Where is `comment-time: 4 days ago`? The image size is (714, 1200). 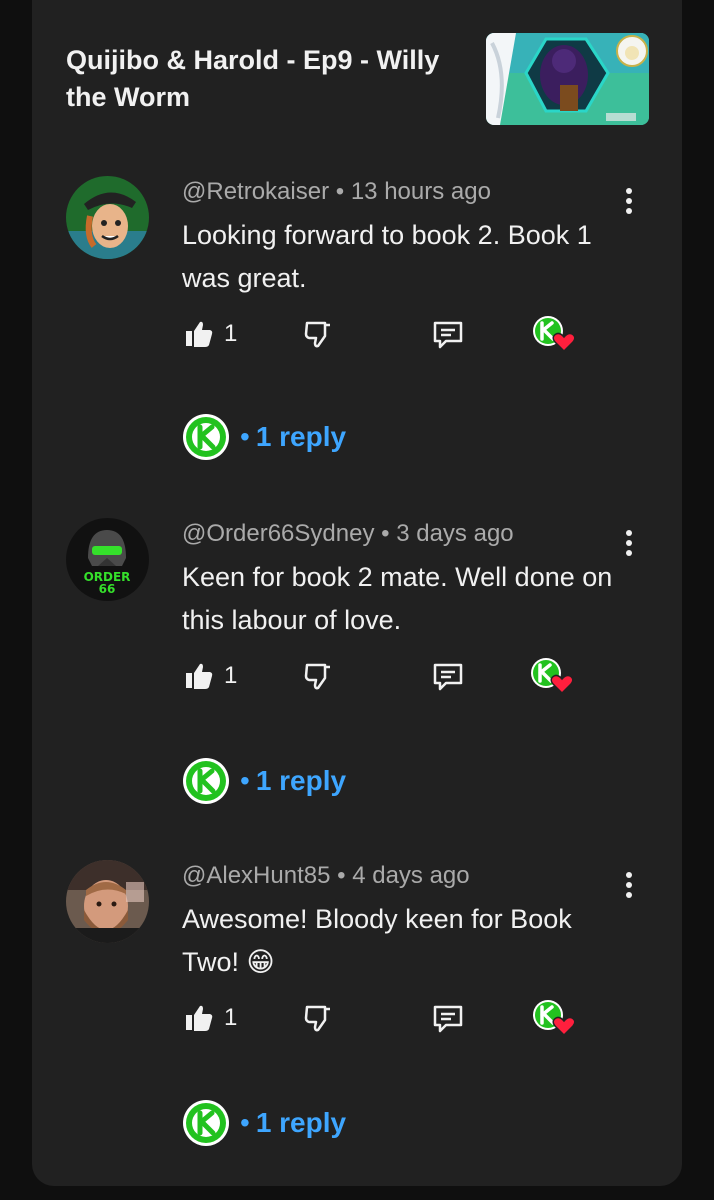 comment-time: 4 days ago is located at coordinates (411, 875).